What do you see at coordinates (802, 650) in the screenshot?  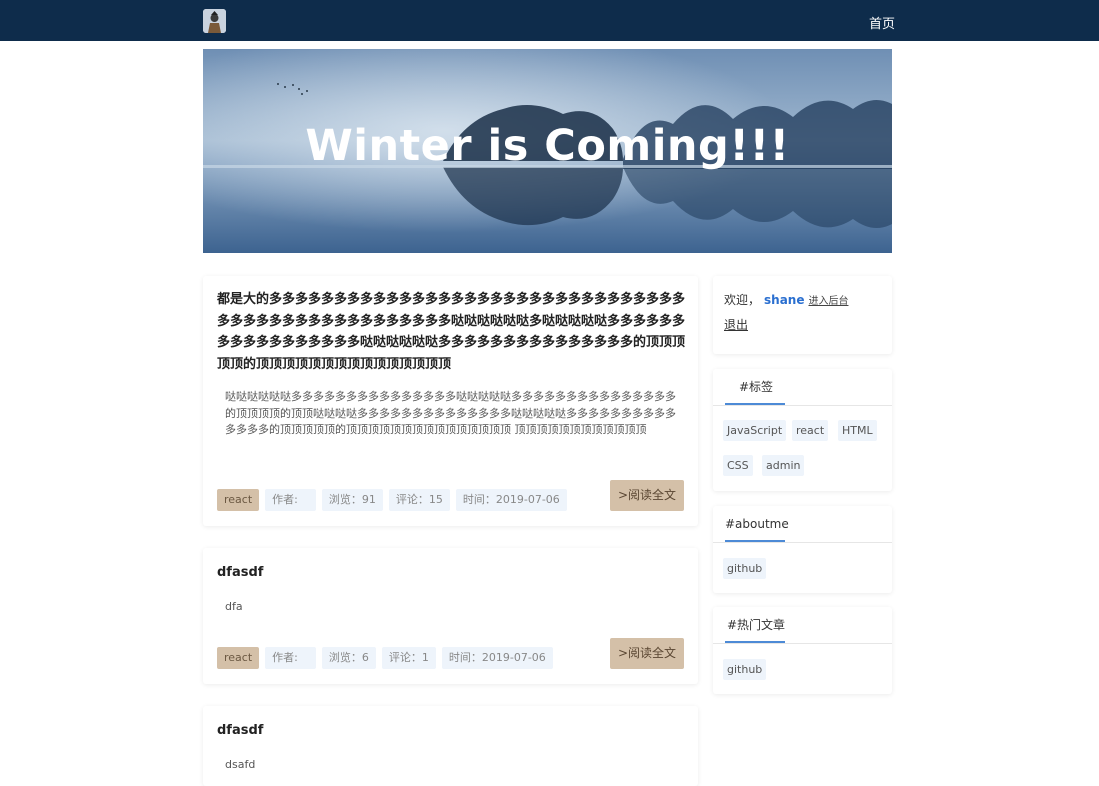 I see `hot-posts-card: #热门文章 github` at bounding box center [802, 650].